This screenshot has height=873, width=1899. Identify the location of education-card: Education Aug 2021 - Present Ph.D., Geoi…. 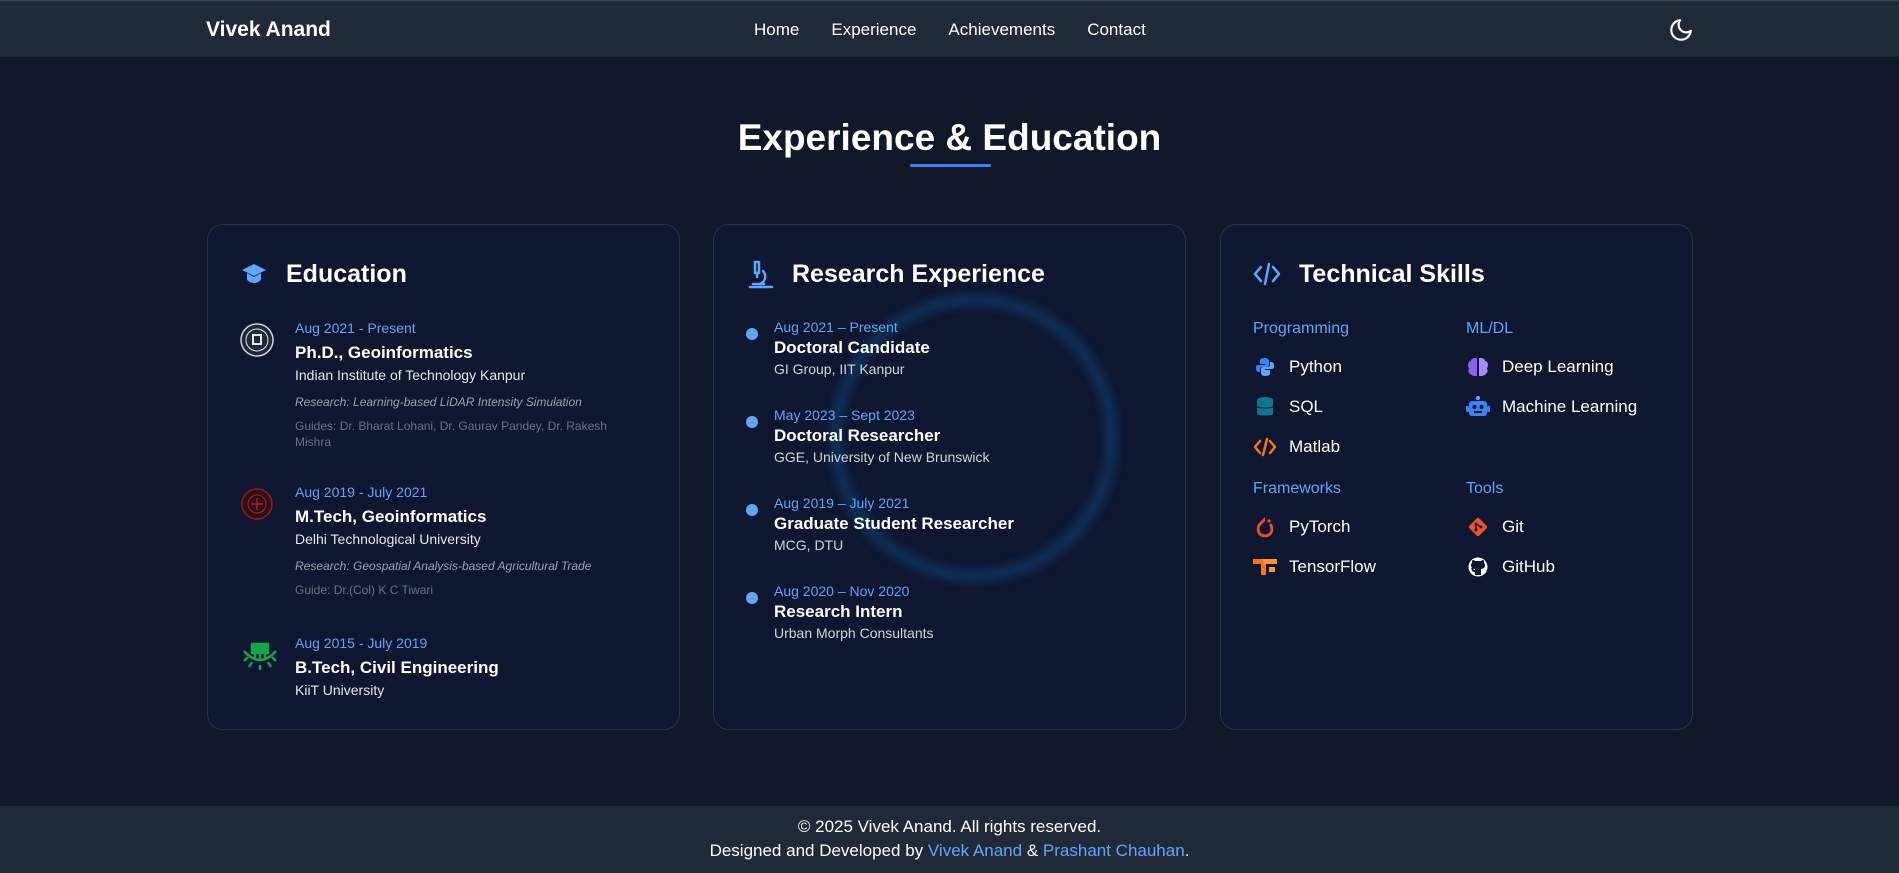
(443, 477).